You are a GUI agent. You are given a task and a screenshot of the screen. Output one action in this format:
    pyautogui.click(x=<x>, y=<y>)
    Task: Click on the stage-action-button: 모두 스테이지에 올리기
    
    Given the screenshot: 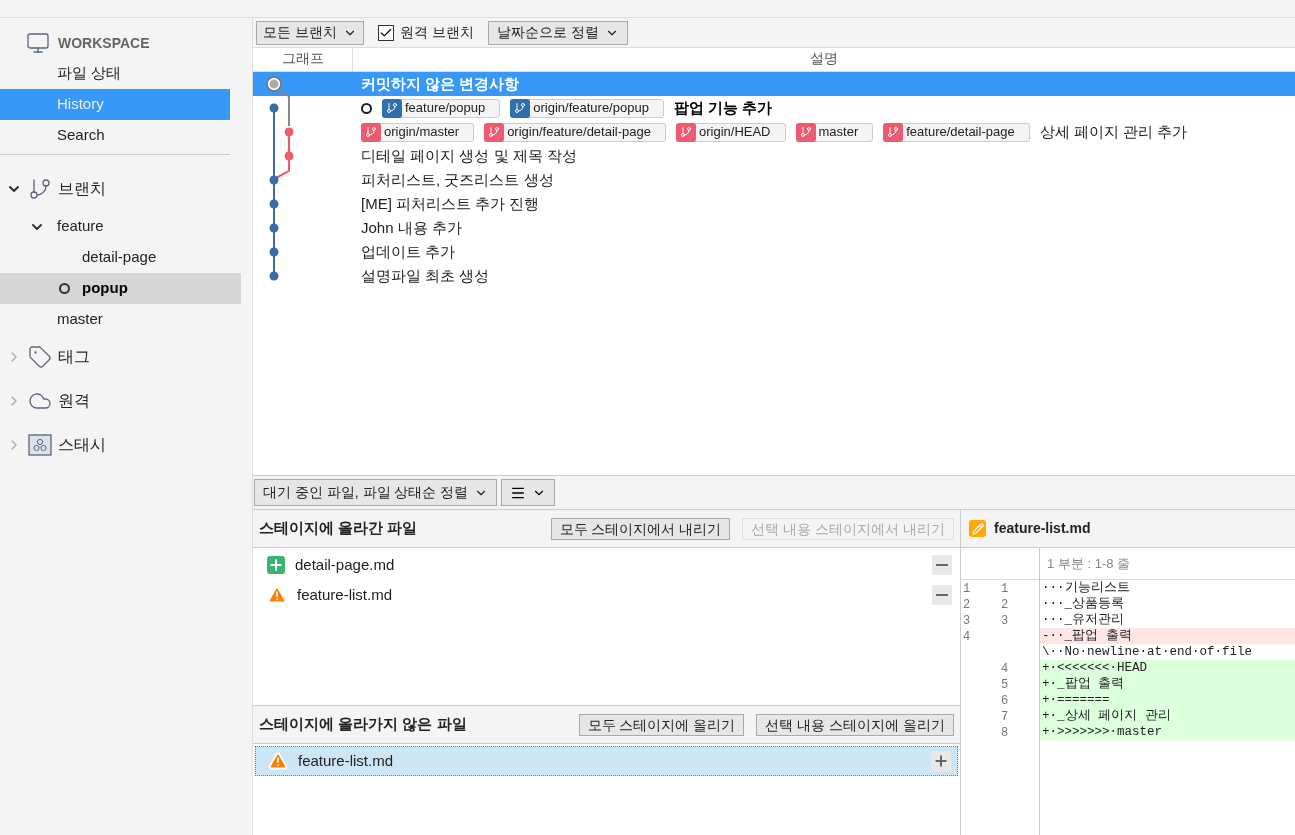 What is the action you would take?
    pyautogui.click(x=661, y=724)
    